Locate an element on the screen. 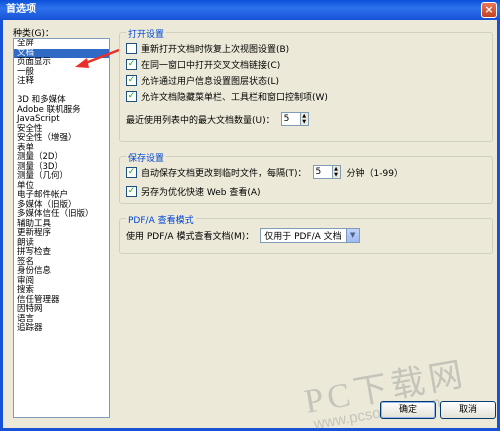 Image resolution: width=500 pixels, height=431 pixels. option-restore-view: 重新打开文档时恢复上次视图设置(B) is located at coordinates (207, 48).